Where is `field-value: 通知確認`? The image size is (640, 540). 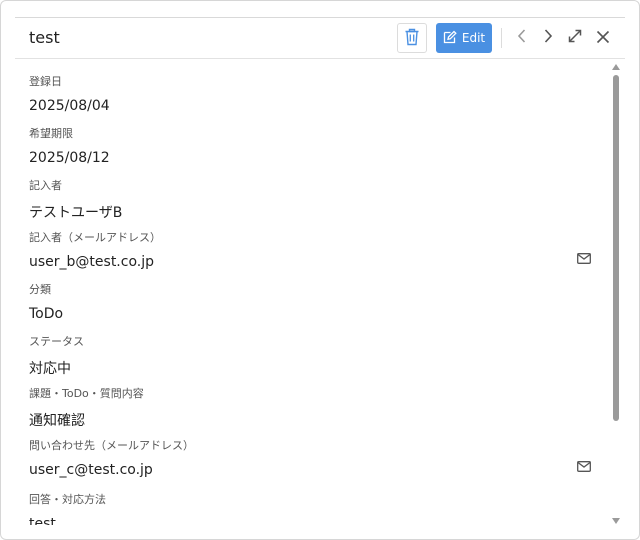
field-value: 通知確認 is located at coordinates (57, 421).